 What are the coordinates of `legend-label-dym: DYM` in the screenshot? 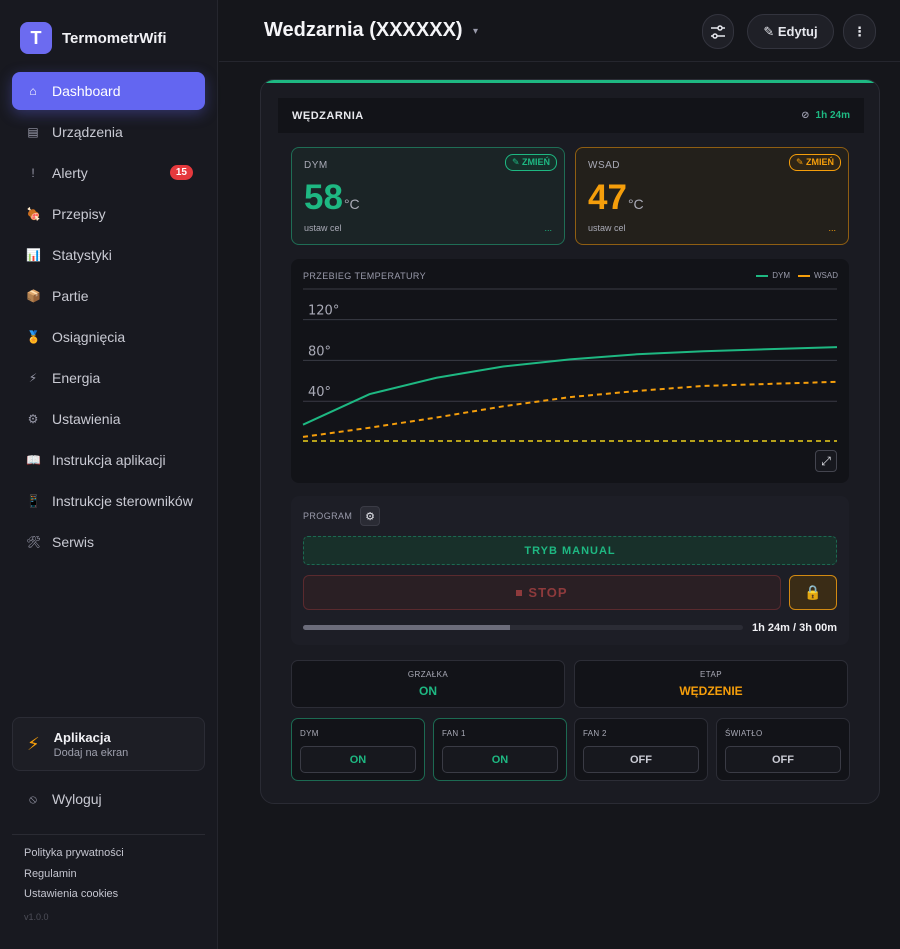 It's located at (781, 275).